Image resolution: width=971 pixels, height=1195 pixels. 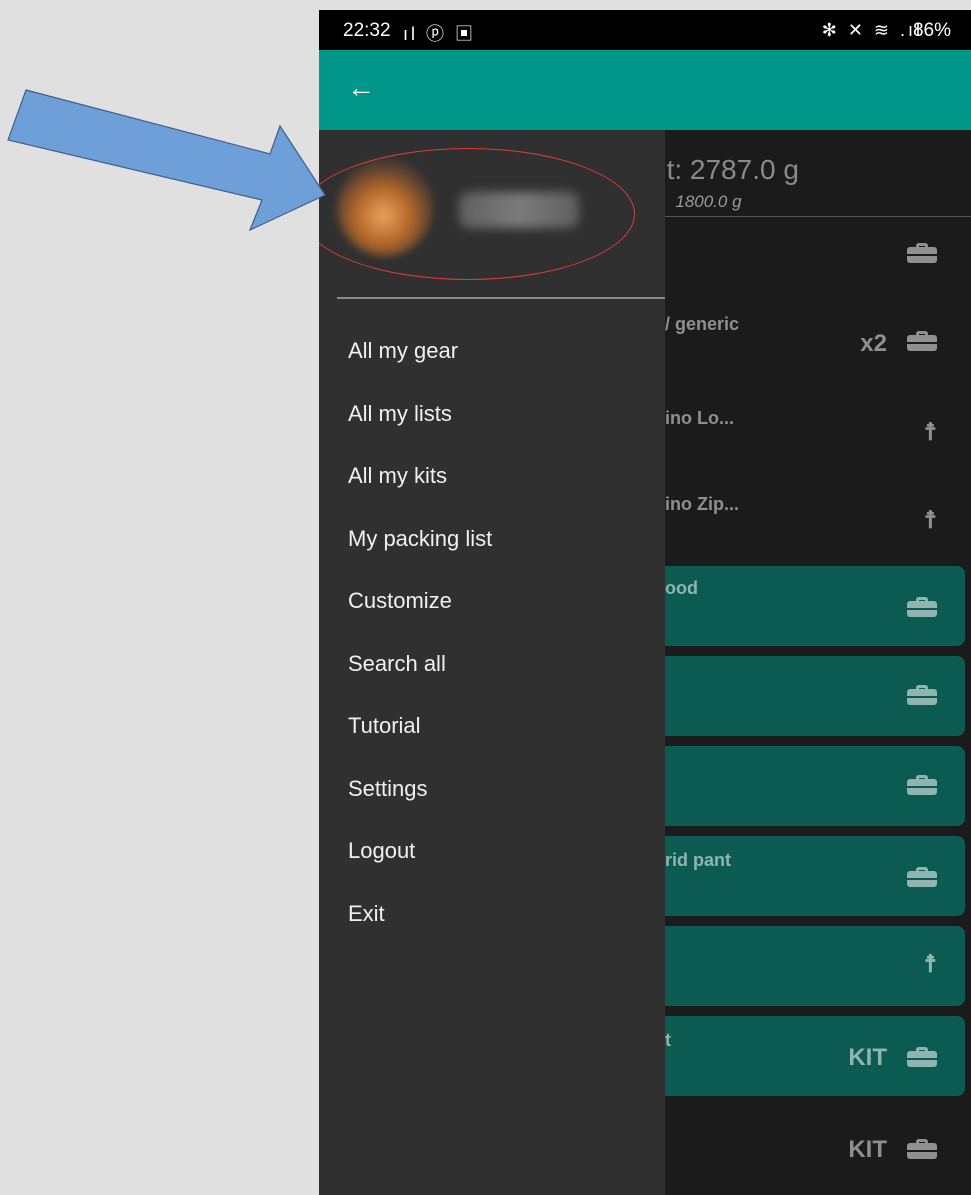 I want to click on status-notification-icons: ıl ⓟ ▣, so click(x=440, y=34).